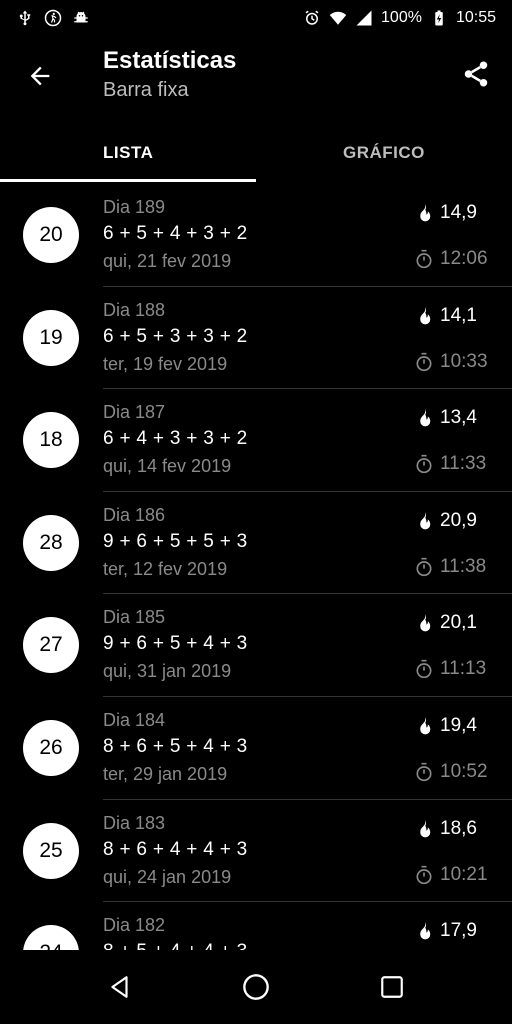 This screenshot has height=1024, width=512. I want to click on reps-sets: 6 + 4 + 3 + 3 + 2, so click(175, 439).